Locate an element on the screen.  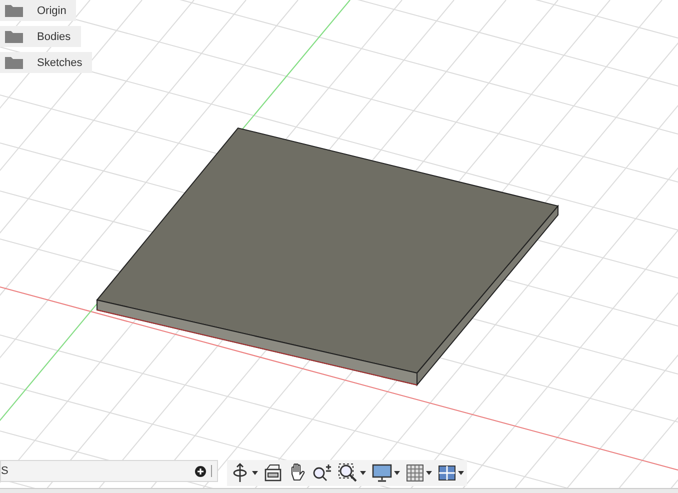
comments-label: S is located at coordinates (5, 471).